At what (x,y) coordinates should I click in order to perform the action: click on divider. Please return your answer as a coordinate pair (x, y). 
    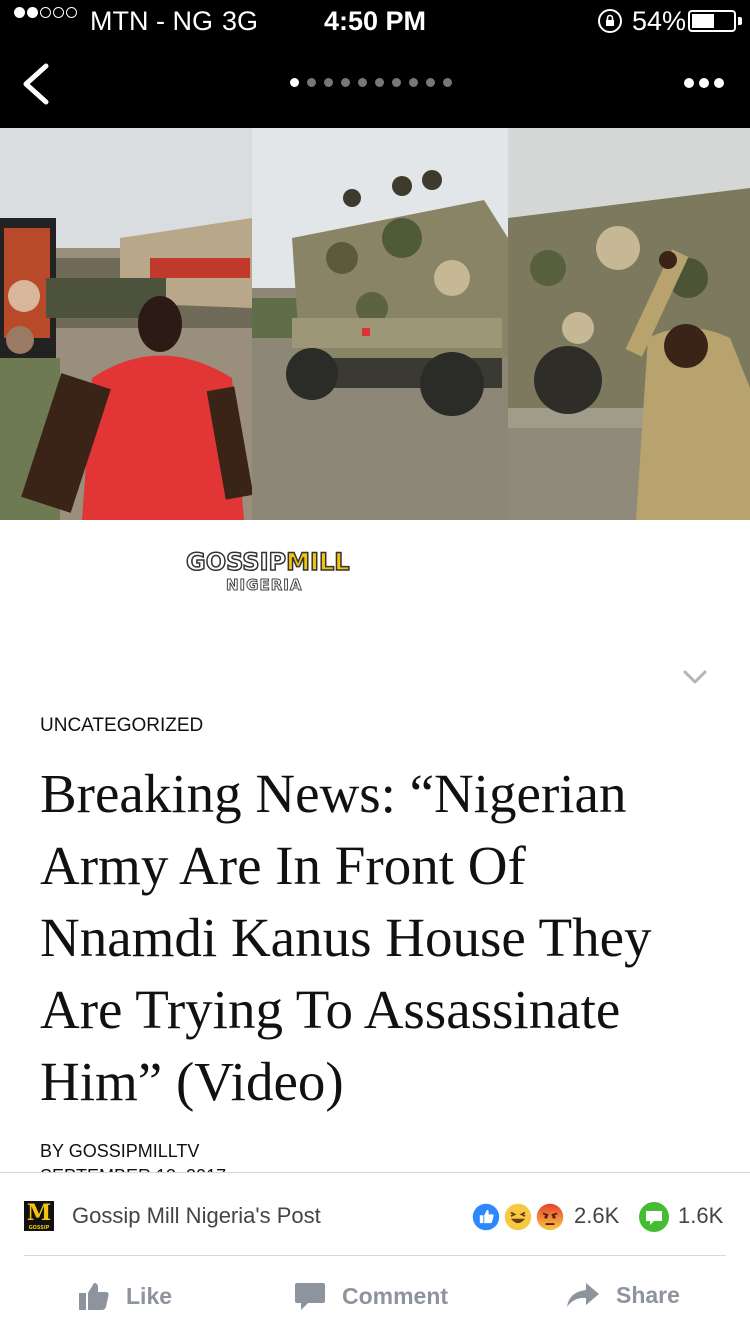
    Looking at the image, I should click on (375, 1255).